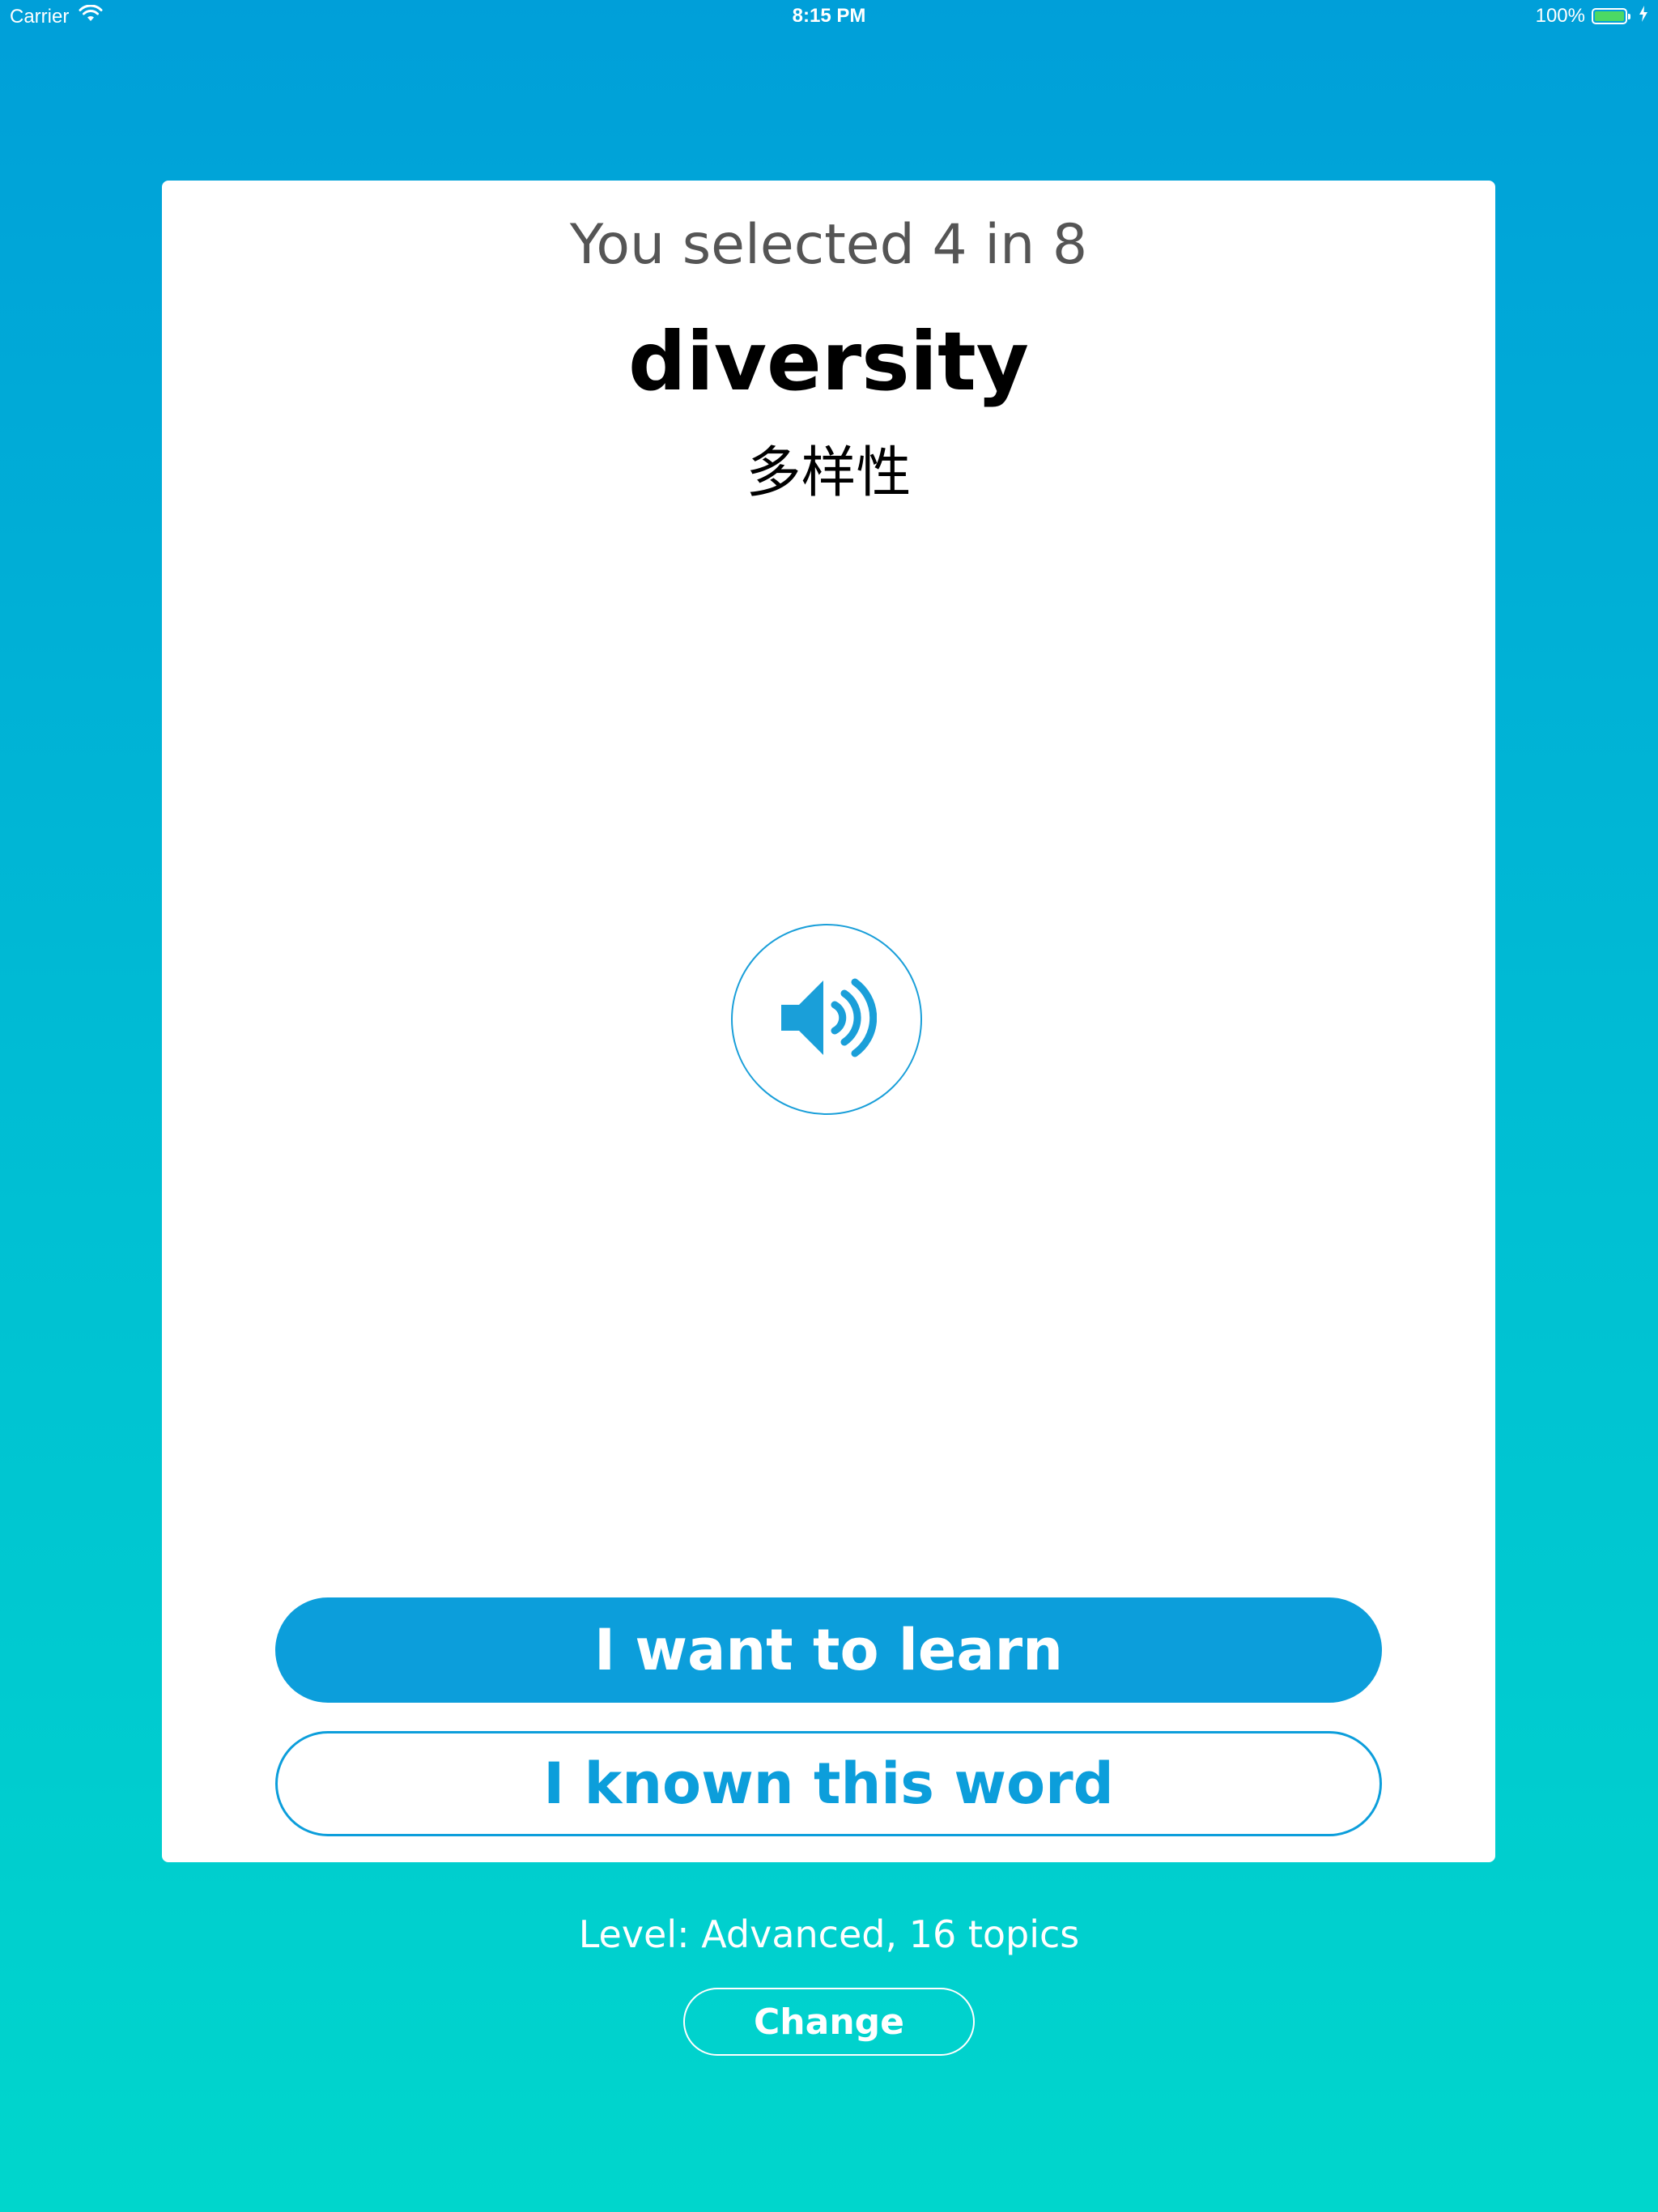 The image size is (1658, 2212). What do you see at coordinates (829, 473) in the screenshot?
I see `word-translation: 多样性` at bounding box center [829, 473].